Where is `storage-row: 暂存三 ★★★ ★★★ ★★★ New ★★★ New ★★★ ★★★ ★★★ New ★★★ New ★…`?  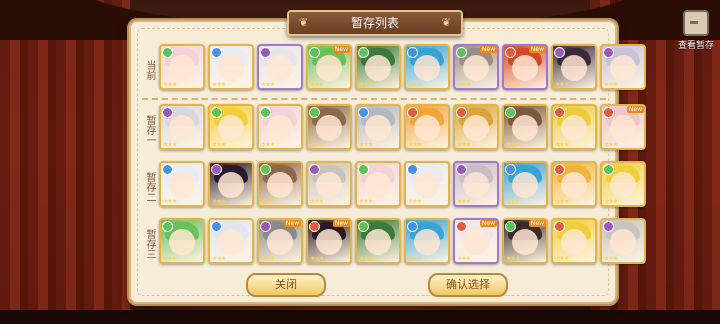
storage-row: 暂存三 ★★★ ★★★ ★★★ New ★★★ New ★★★ ★★★ ★★★ New ★★★ New ★… is located at coordinates (394, 244).